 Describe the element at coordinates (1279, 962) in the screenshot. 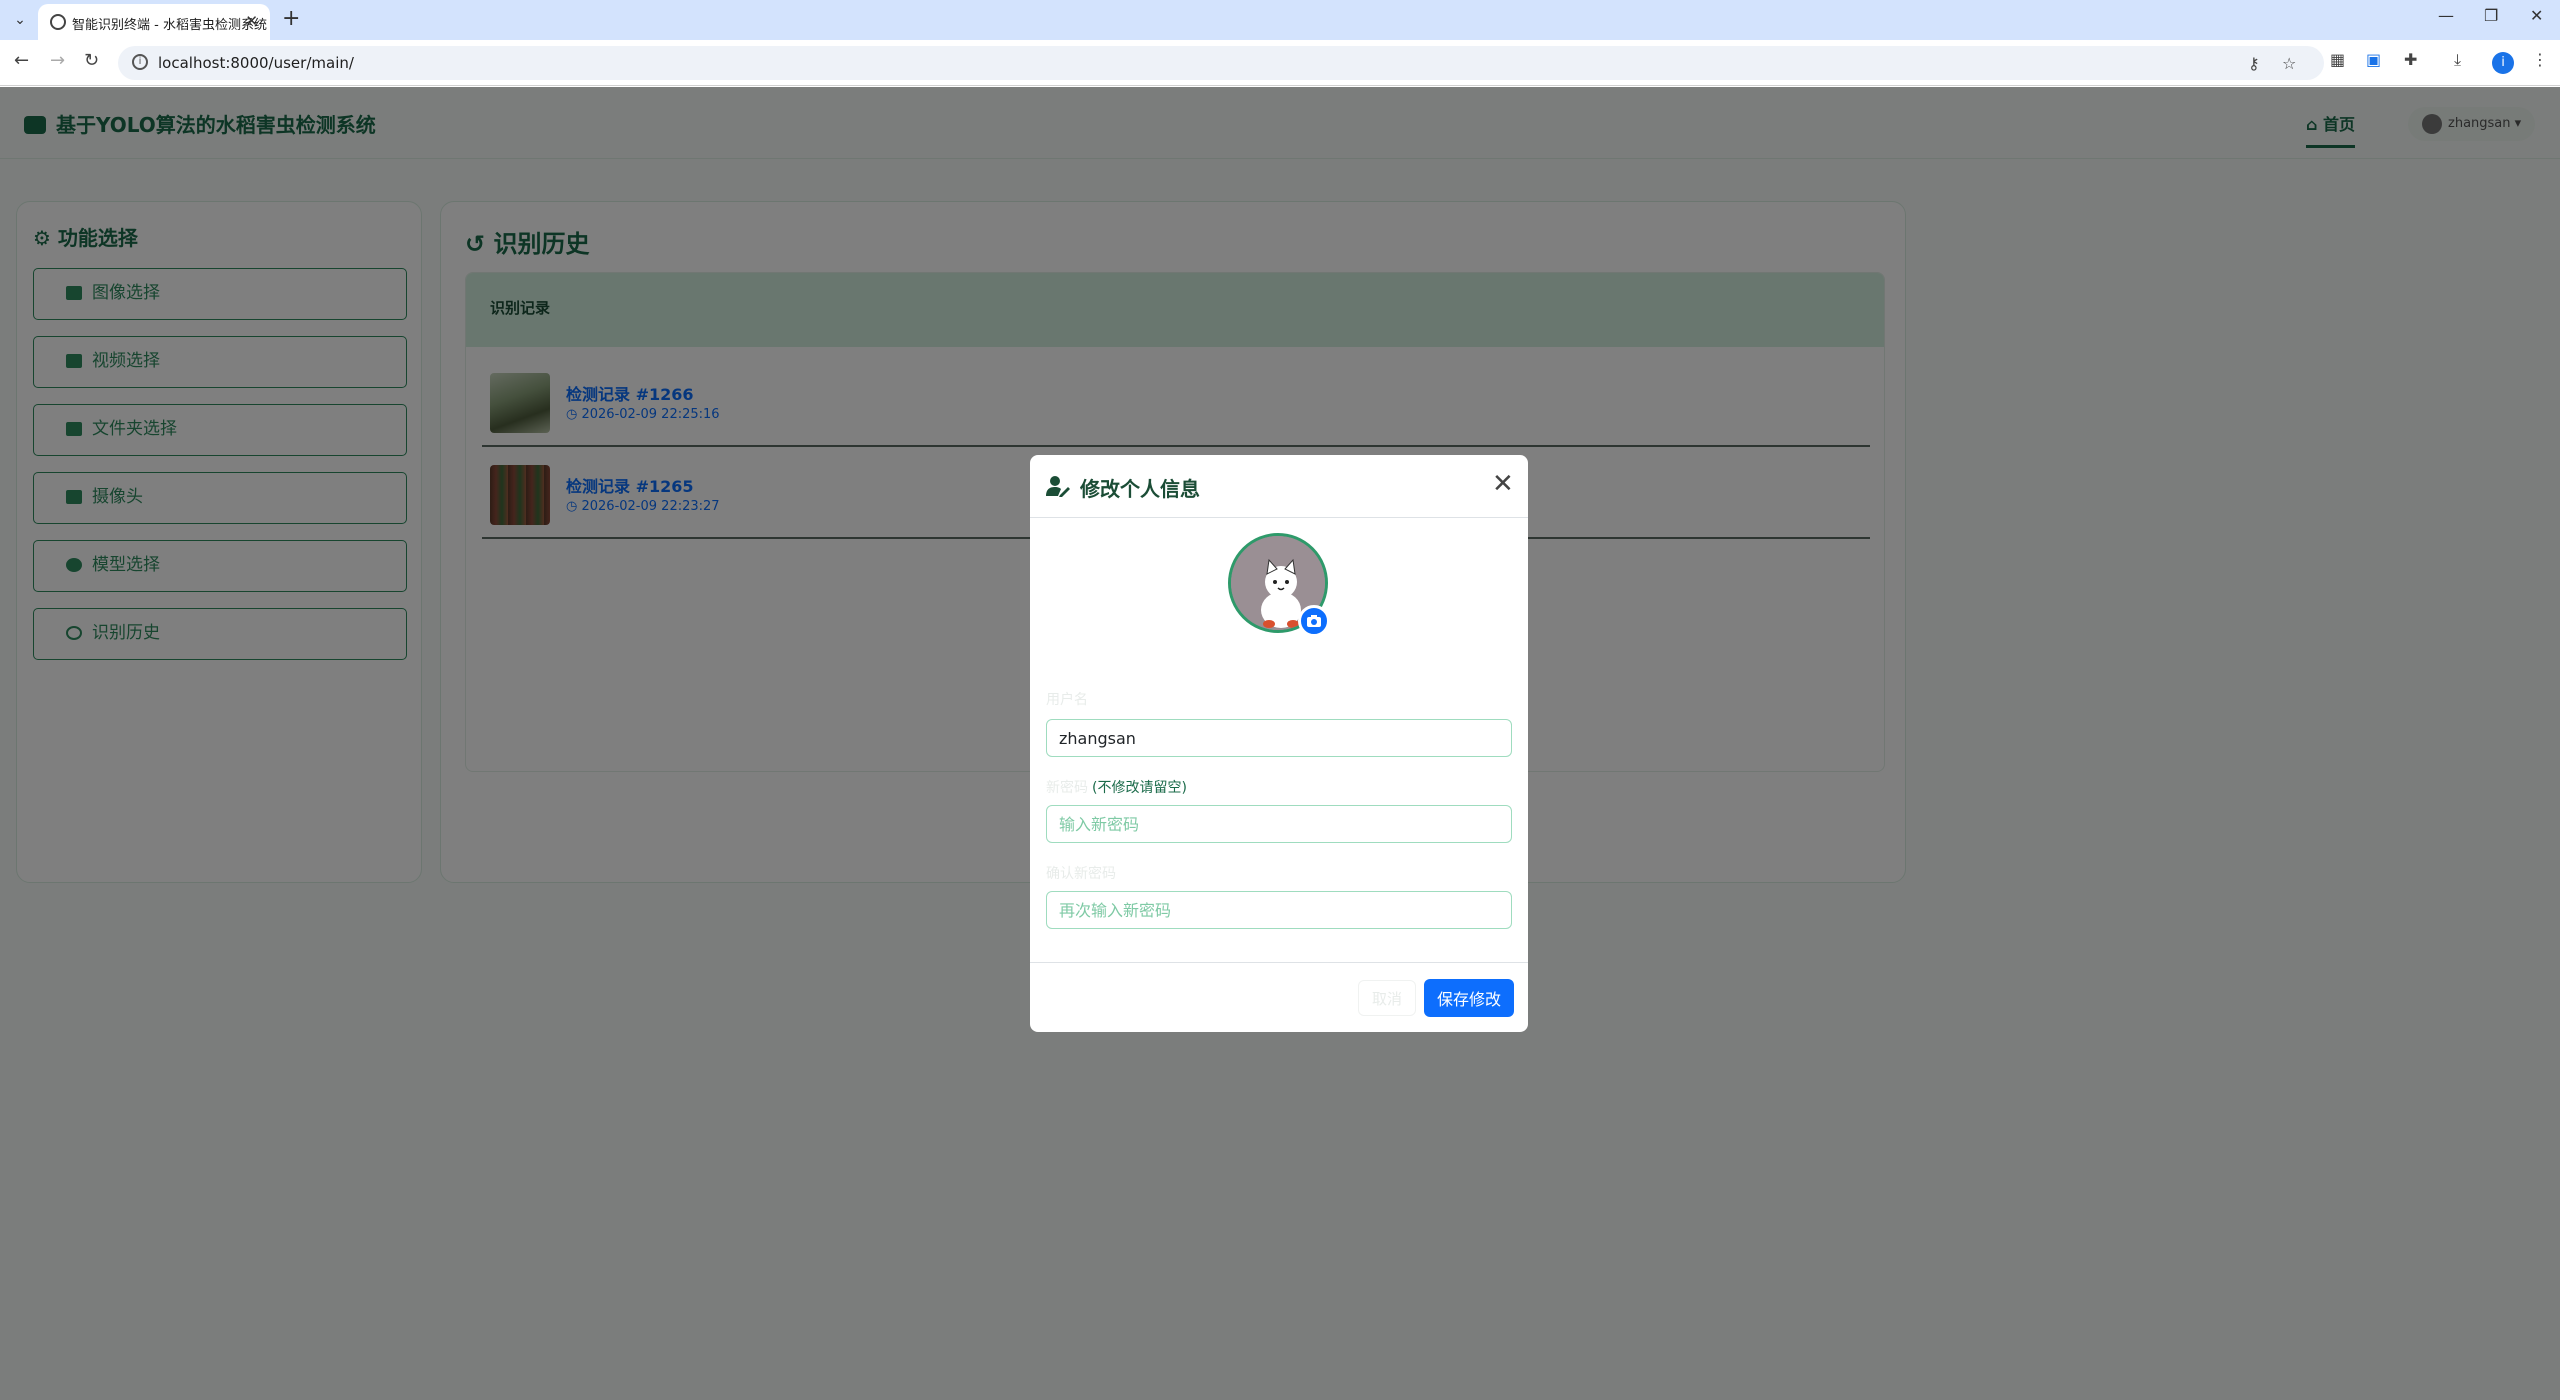

I see `modal-footer-divider` at that location.